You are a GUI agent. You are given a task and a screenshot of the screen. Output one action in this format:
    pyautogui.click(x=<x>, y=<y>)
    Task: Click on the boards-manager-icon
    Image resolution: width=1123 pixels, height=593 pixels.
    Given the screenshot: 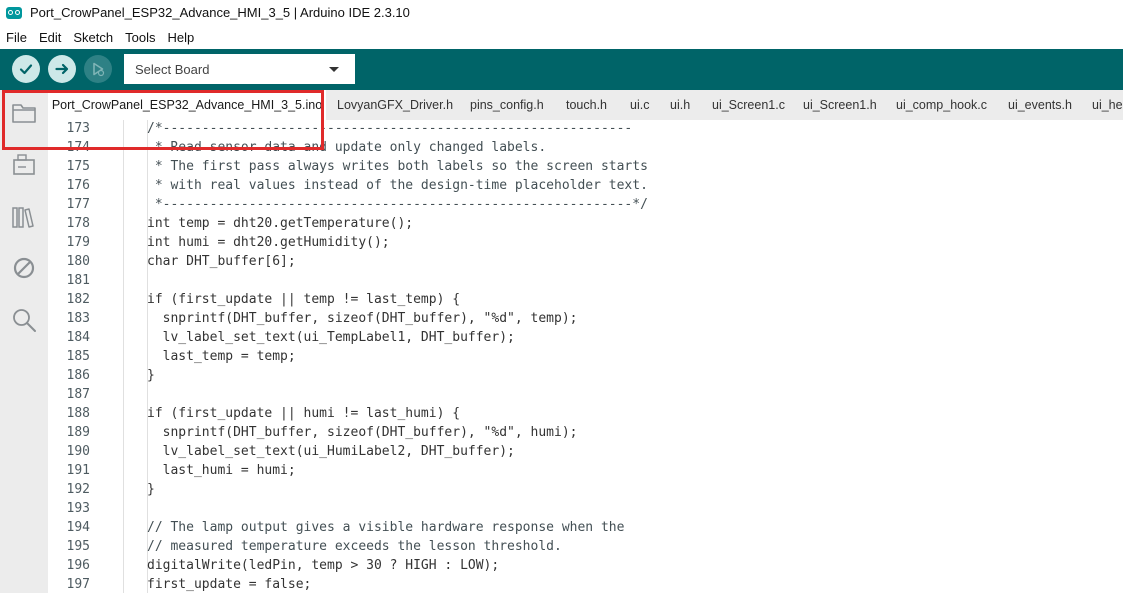 What is the action you would take?
    pyautogui.click(x=24, y=164)
    